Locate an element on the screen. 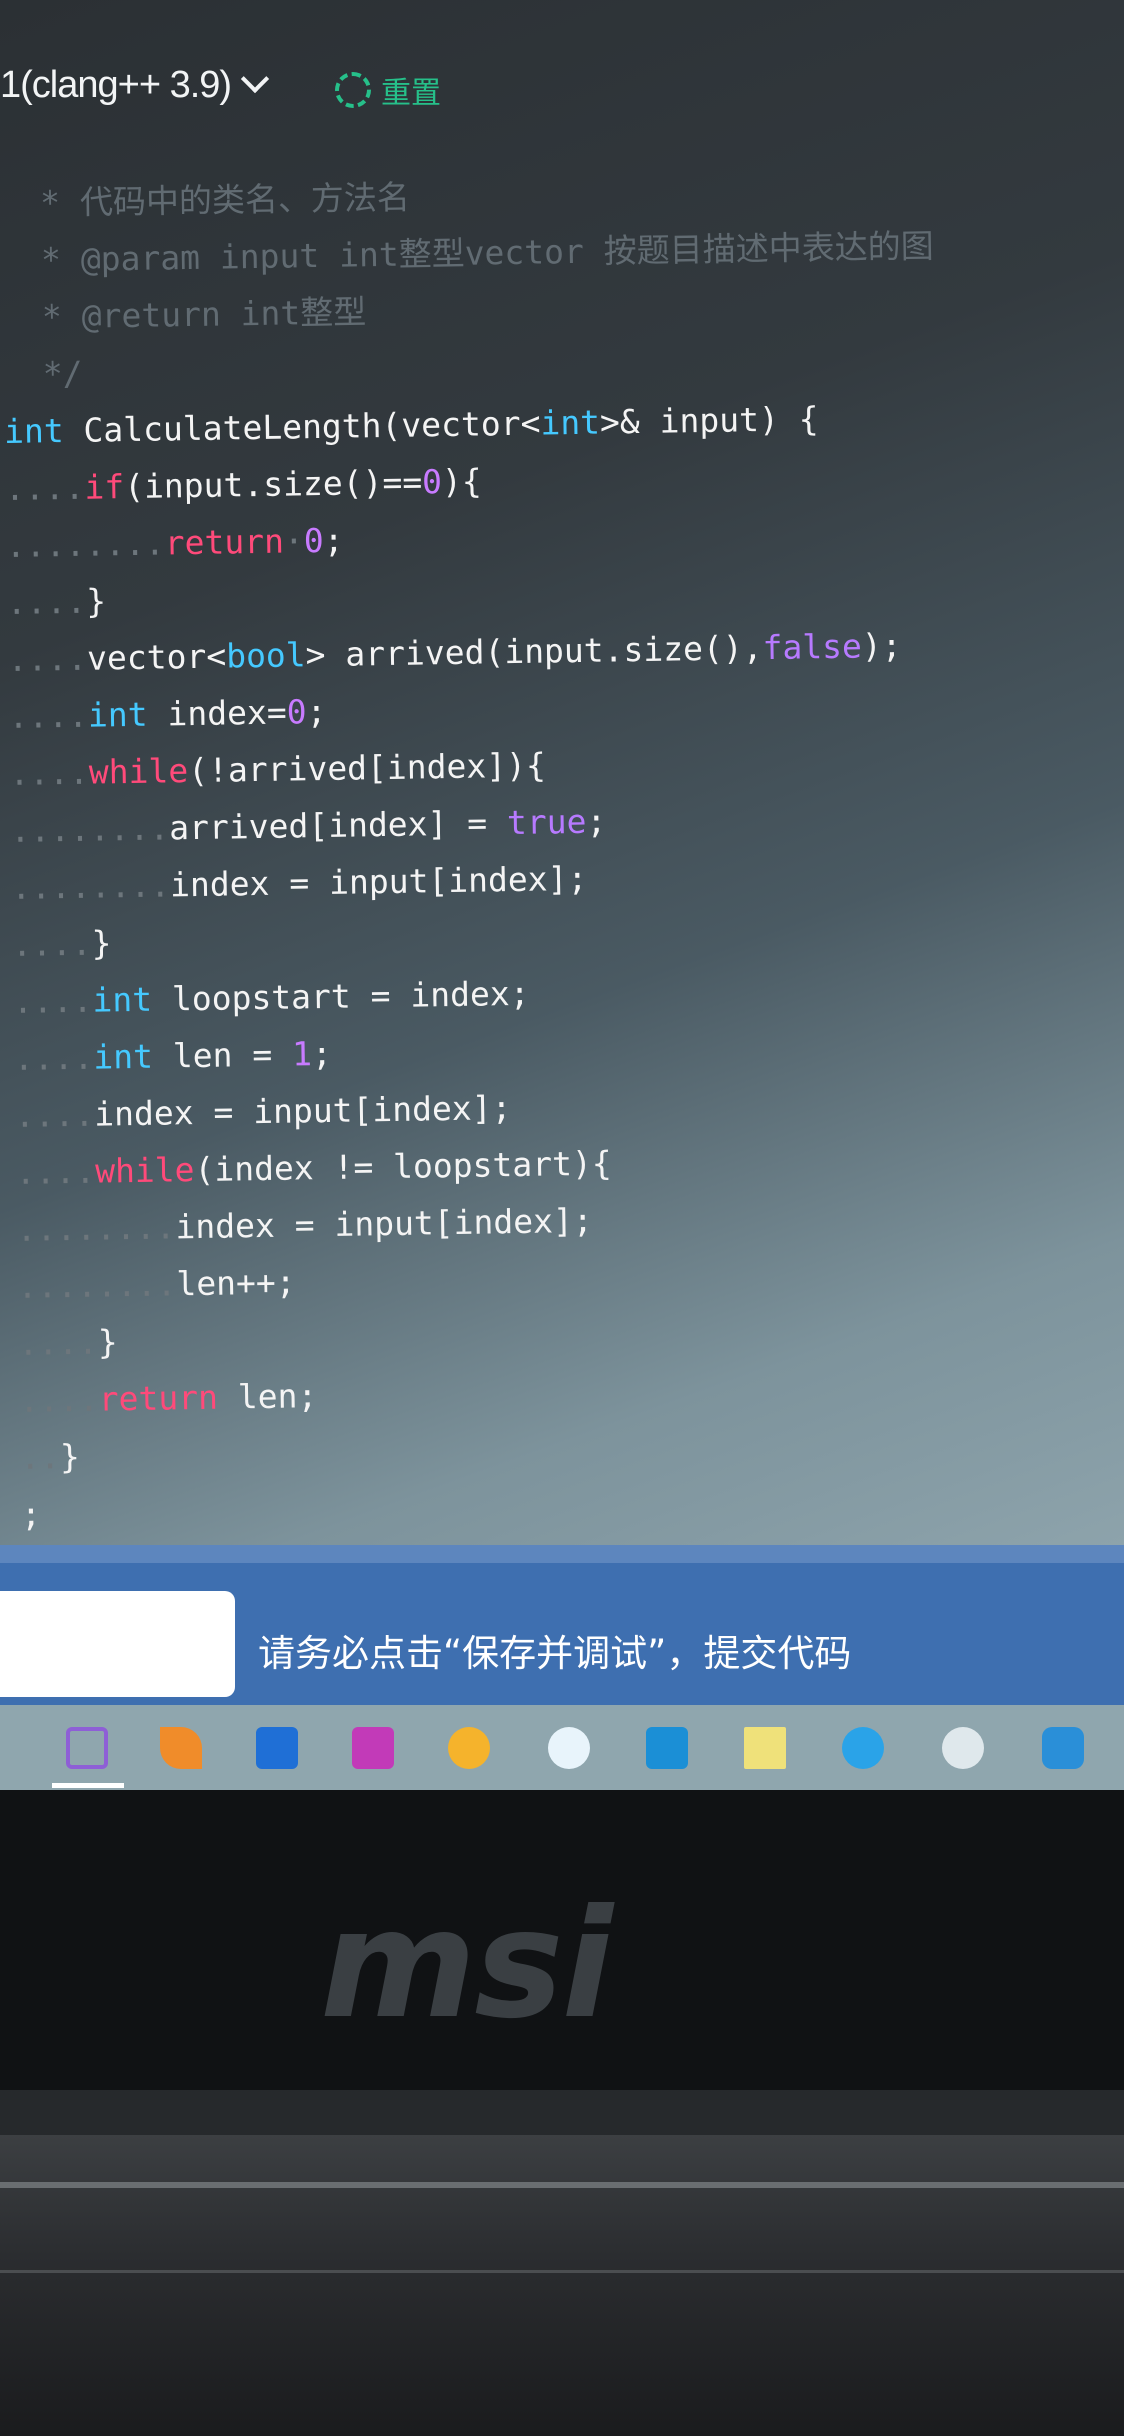 This screenshot has width=1124, height=2436. footer-edge is located at coordinates (562, 1554).